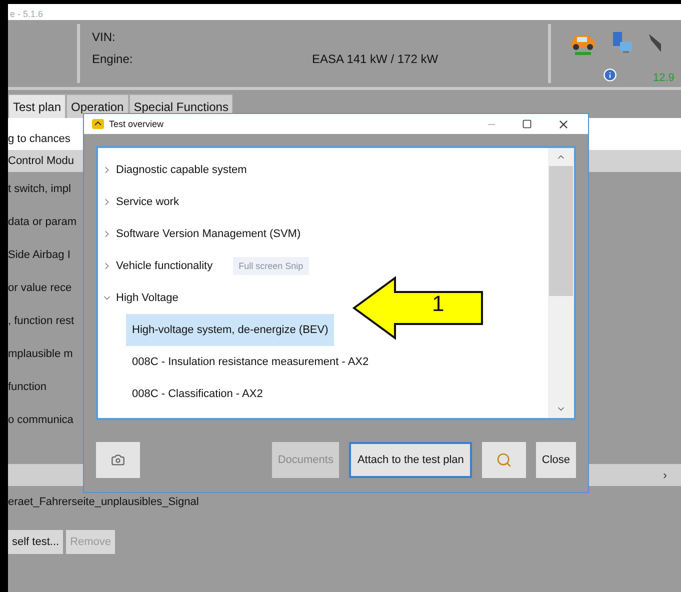 The height and width of the screenshot is (592, 681). I want to click on close-icon, so click(563, 124).